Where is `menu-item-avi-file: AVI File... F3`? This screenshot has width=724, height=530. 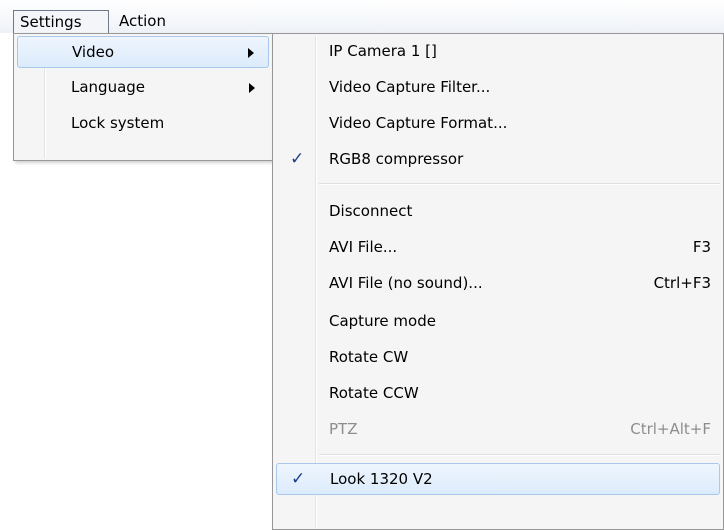
menu-item-avi-file: AVI File... F3 is located at coordinates (498, 248).